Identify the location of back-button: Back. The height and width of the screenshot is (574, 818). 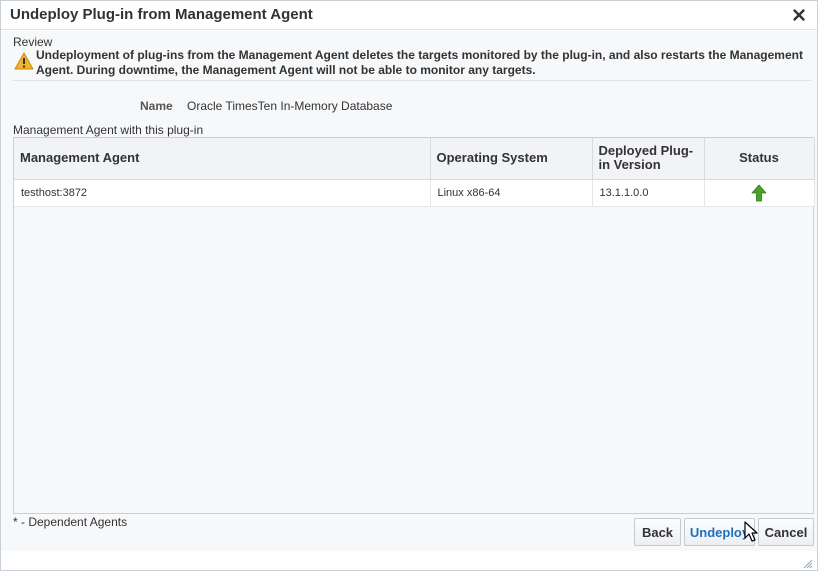
(657, 532).